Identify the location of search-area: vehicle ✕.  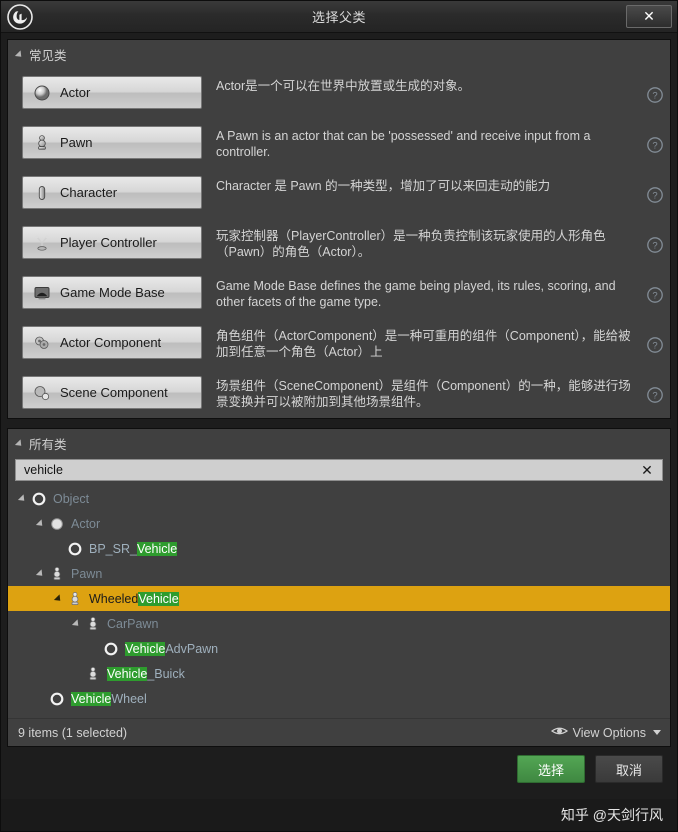
(339, 471).